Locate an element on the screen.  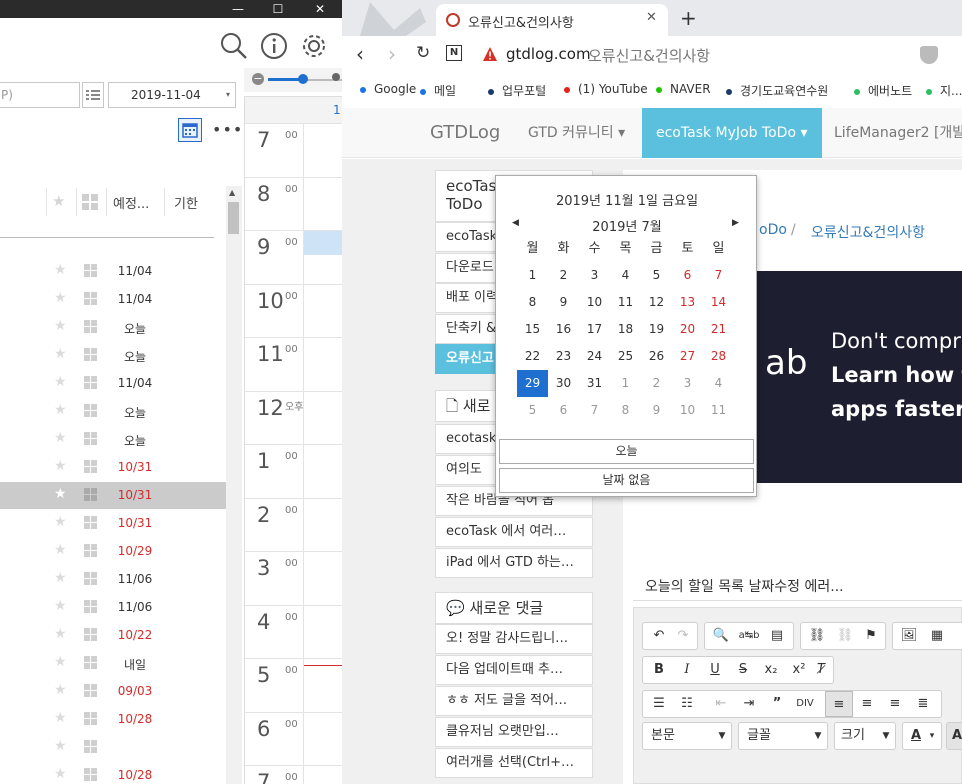
scroll-thumb is located at coordinates (233, 218).